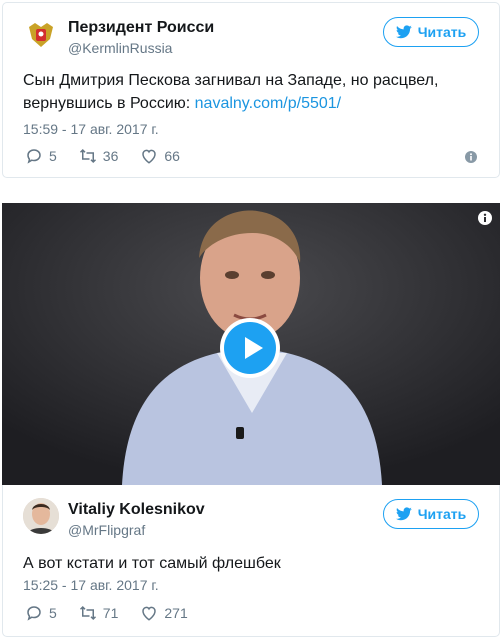 Image resolution: width=502 pixels, height=639 pixels. Describe the element at coordinates (172, 156) in the screenshot. I see `like-count: 66` at that location.